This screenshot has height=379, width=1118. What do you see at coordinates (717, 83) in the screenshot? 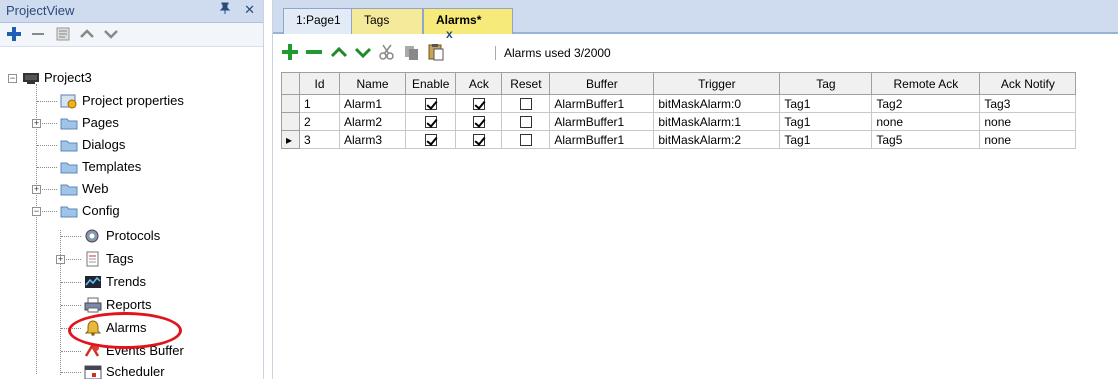
I see `column-header-trigger: Trigger` at bounding box center [717, 83].